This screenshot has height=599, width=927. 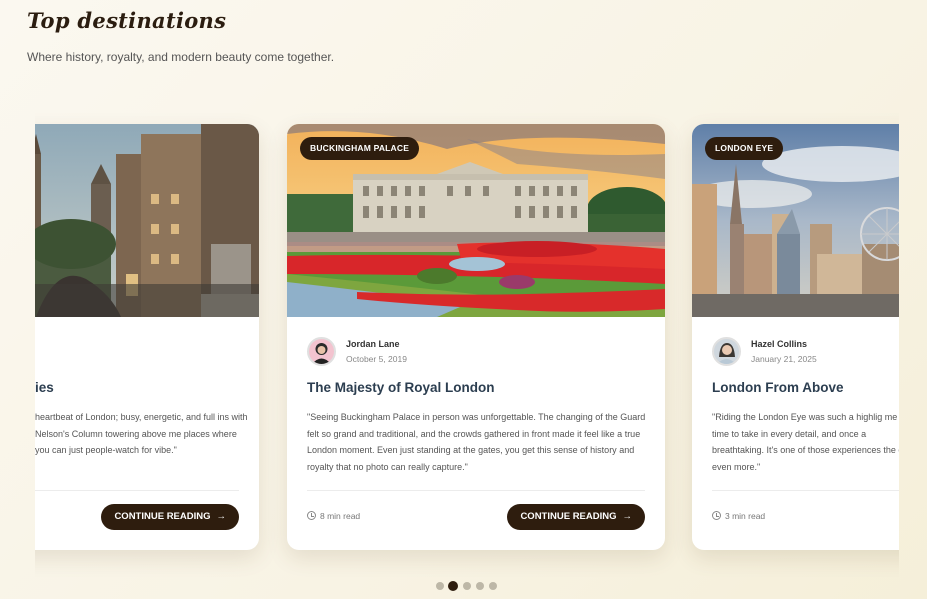 What do you see at coordinates (376, 359) in the screenshot?
I see `post-date: October 5, 2019` at bounding box center [376, 359].